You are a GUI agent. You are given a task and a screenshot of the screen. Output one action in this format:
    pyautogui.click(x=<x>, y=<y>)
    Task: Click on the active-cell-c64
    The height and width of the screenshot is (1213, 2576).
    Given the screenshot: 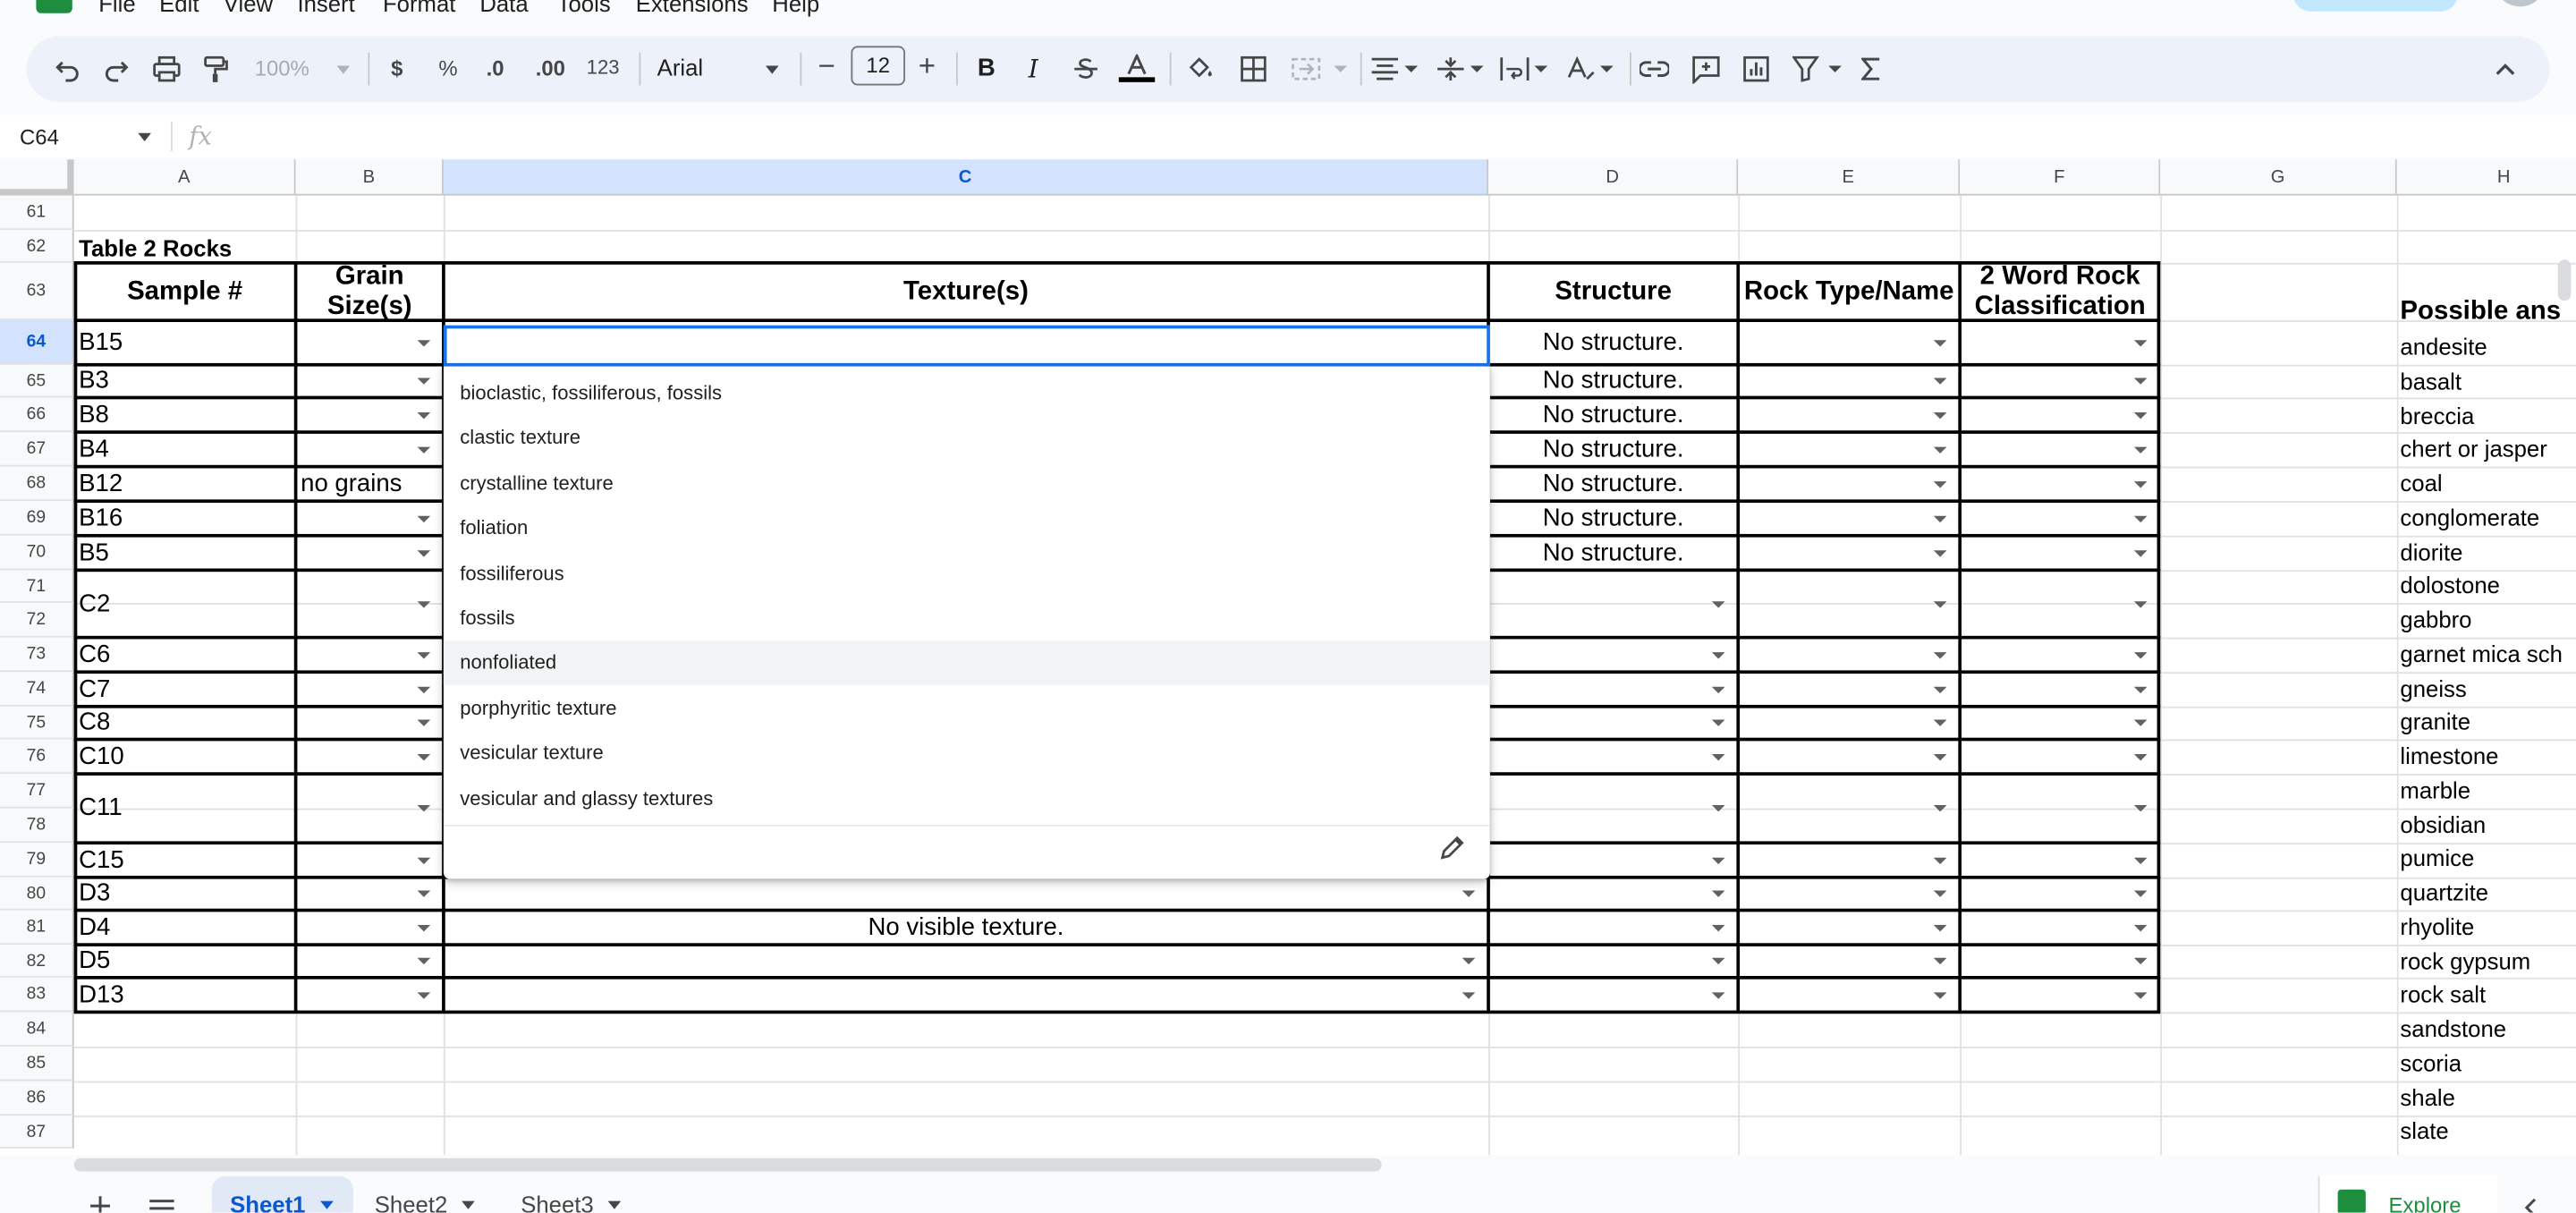 What is the action you would take?
    pyautogui.click(x=966, y=346)
    